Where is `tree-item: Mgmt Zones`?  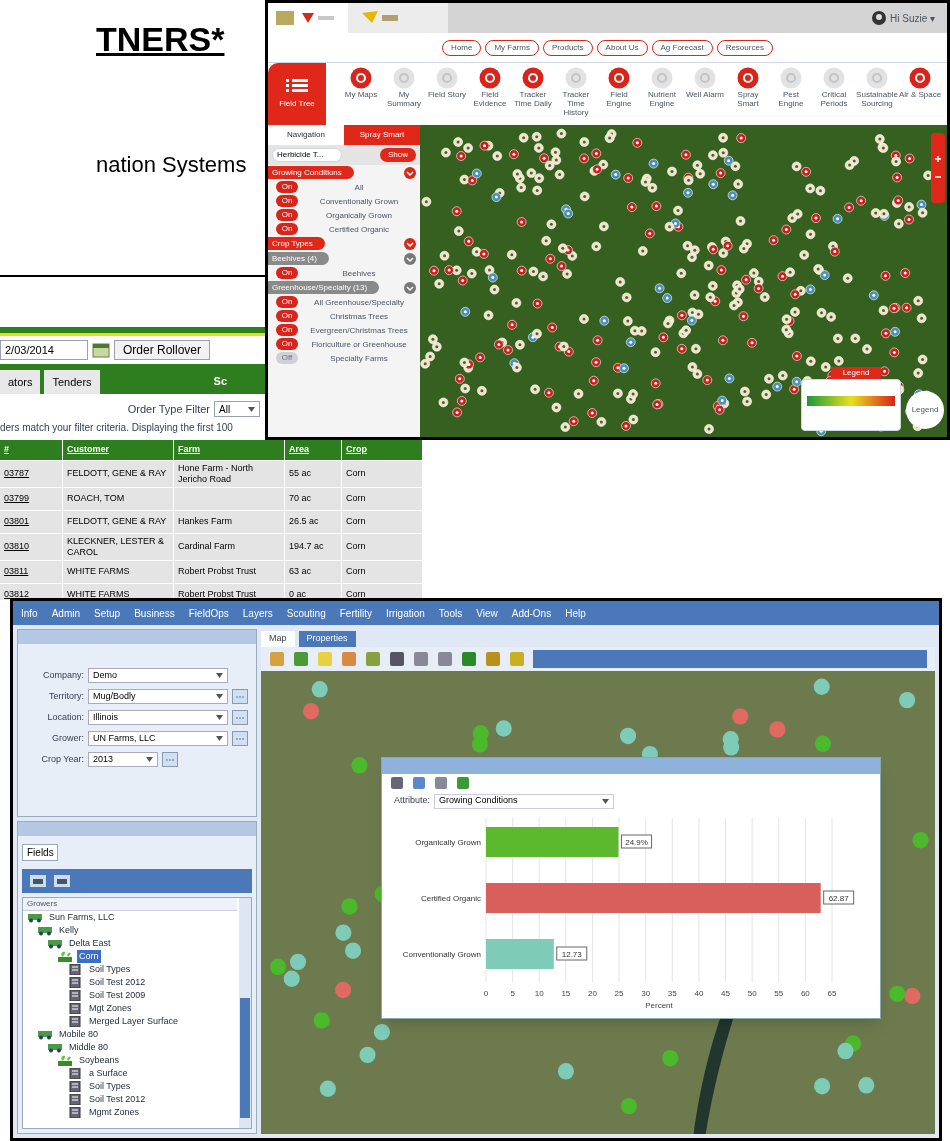 tree-item: Mgmt Zones is located at coordinates (114, 1112).